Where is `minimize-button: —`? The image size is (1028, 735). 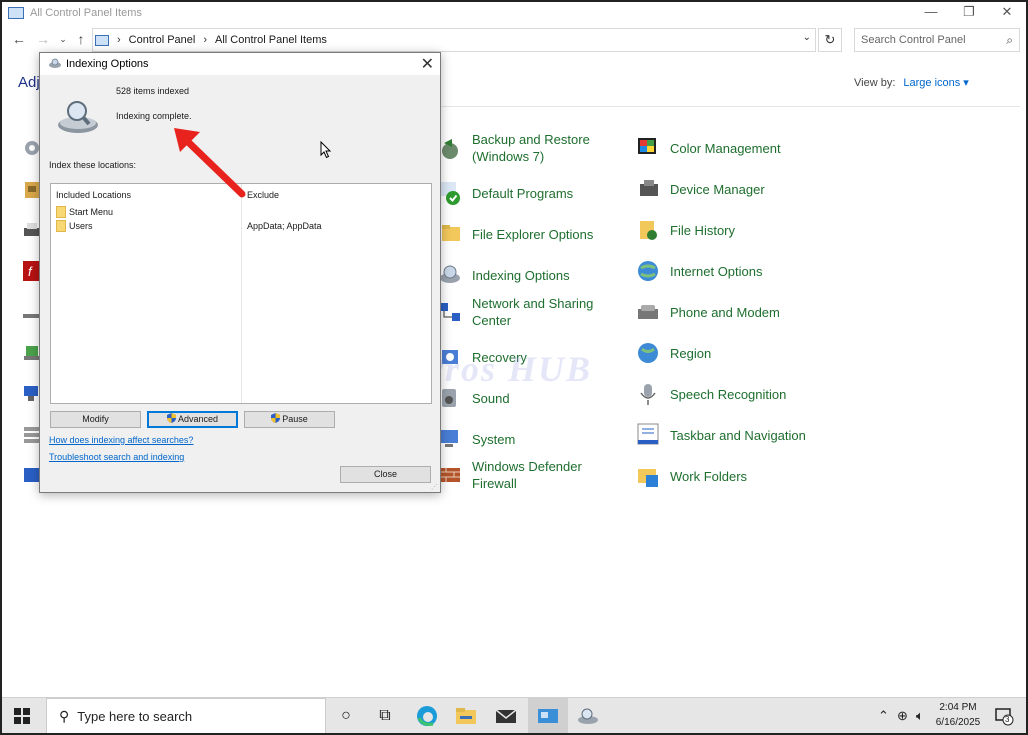
minimize-button: — is located at coordinates (931, 13).